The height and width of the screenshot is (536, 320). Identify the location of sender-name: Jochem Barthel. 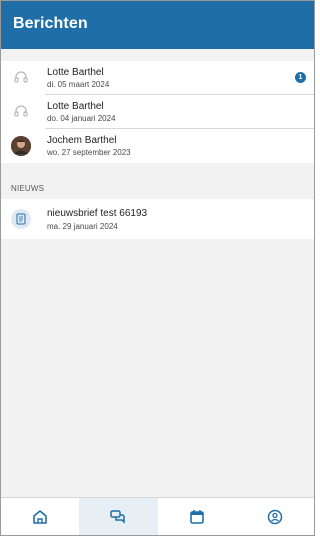
(82, 140).